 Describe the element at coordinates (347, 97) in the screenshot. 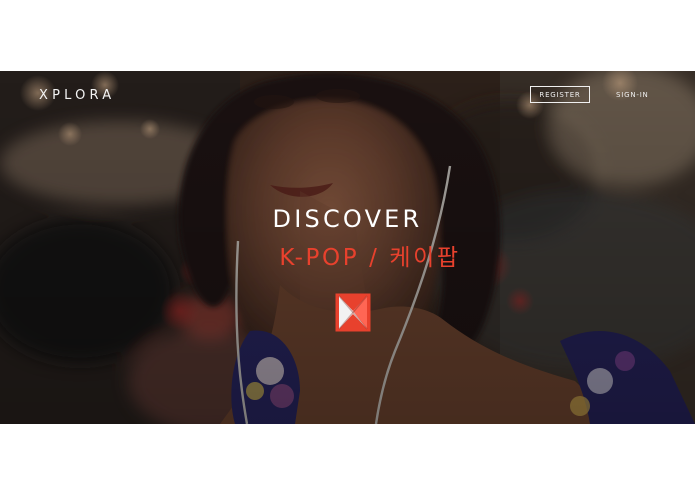

I see `top-navigation: XPLORA REGISTER SIGN-IN` at that location.